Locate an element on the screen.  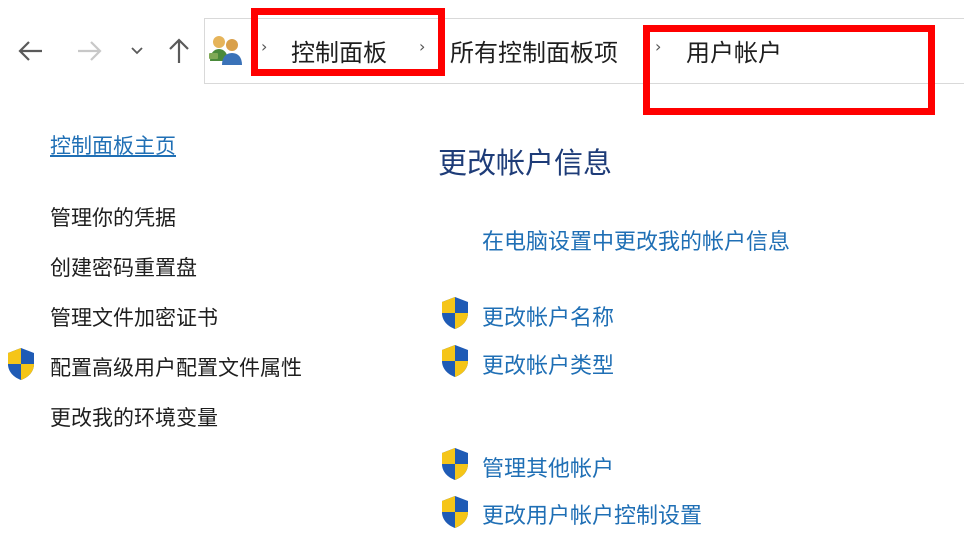
up-arrow-icon is located at coordinates (179, 50).